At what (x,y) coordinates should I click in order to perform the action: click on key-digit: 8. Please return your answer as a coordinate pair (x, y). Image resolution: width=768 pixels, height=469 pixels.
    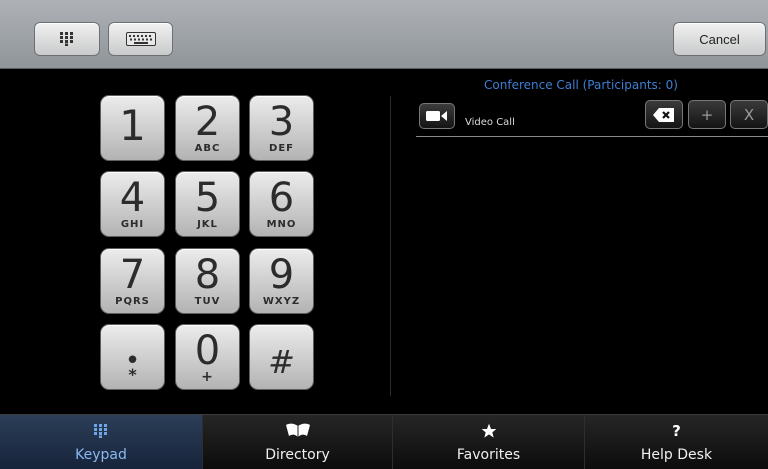
    Looking at the image, I should click on (207, 275).